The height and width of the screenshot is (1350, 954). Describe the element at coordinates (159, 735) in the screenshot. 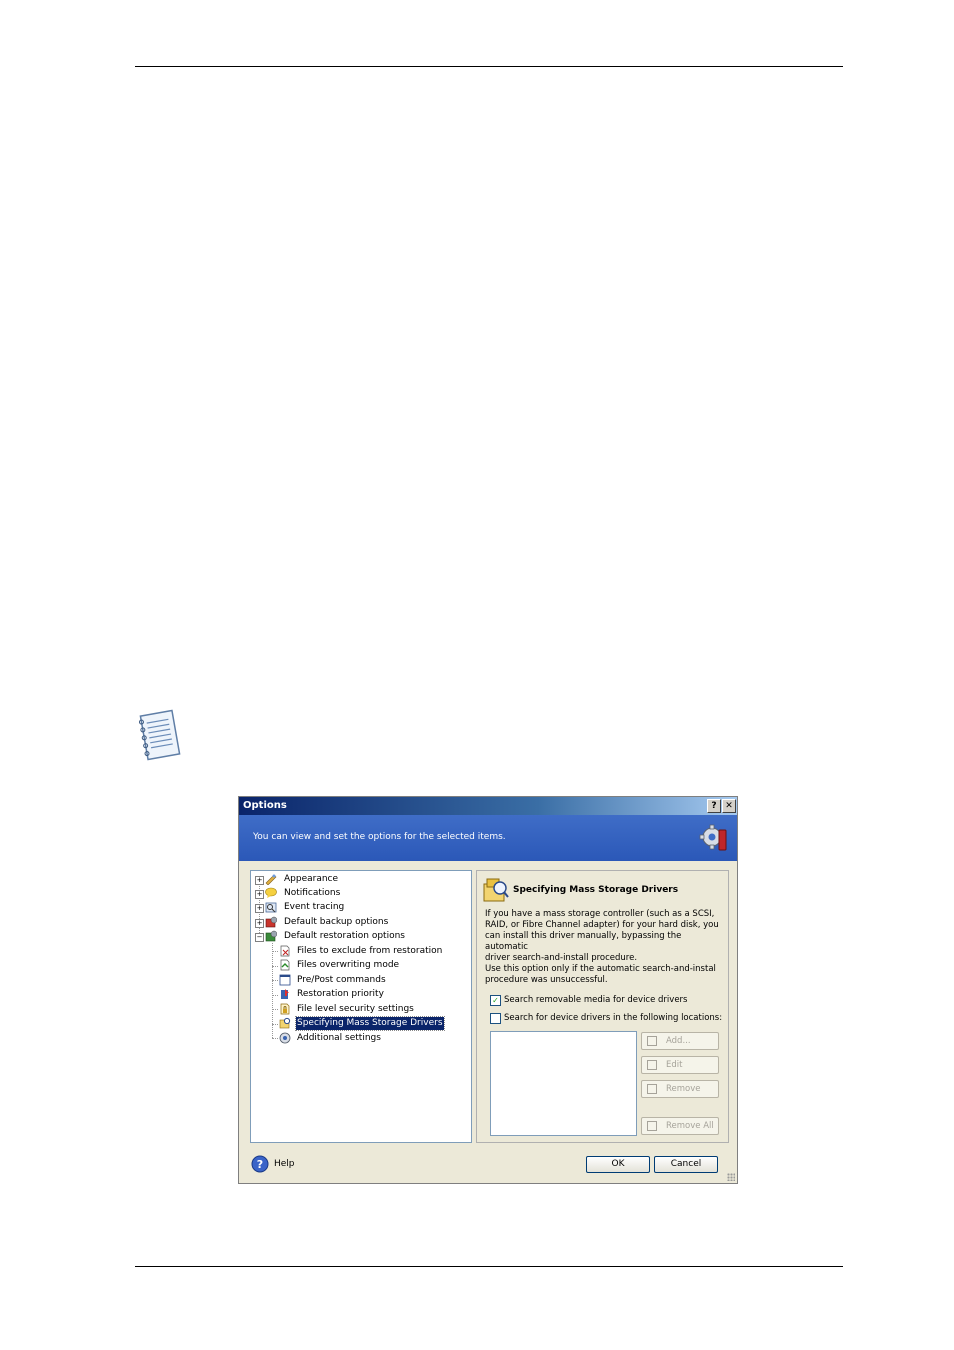

I see `note-icon` at that location.